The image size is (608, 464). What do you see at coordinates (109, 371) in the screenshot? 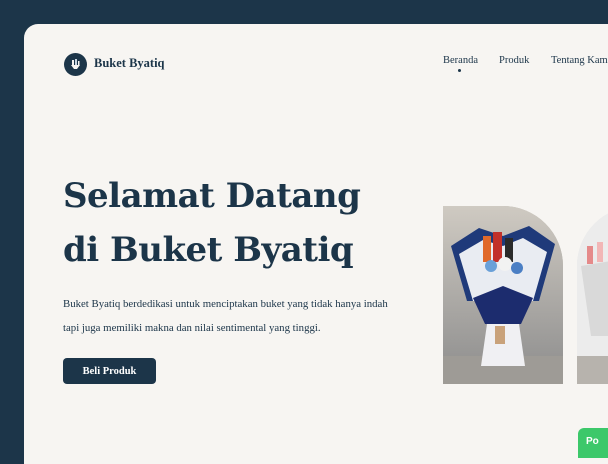
I see `buy-product-button: Beli Produk` at bounding box center [109, 371].